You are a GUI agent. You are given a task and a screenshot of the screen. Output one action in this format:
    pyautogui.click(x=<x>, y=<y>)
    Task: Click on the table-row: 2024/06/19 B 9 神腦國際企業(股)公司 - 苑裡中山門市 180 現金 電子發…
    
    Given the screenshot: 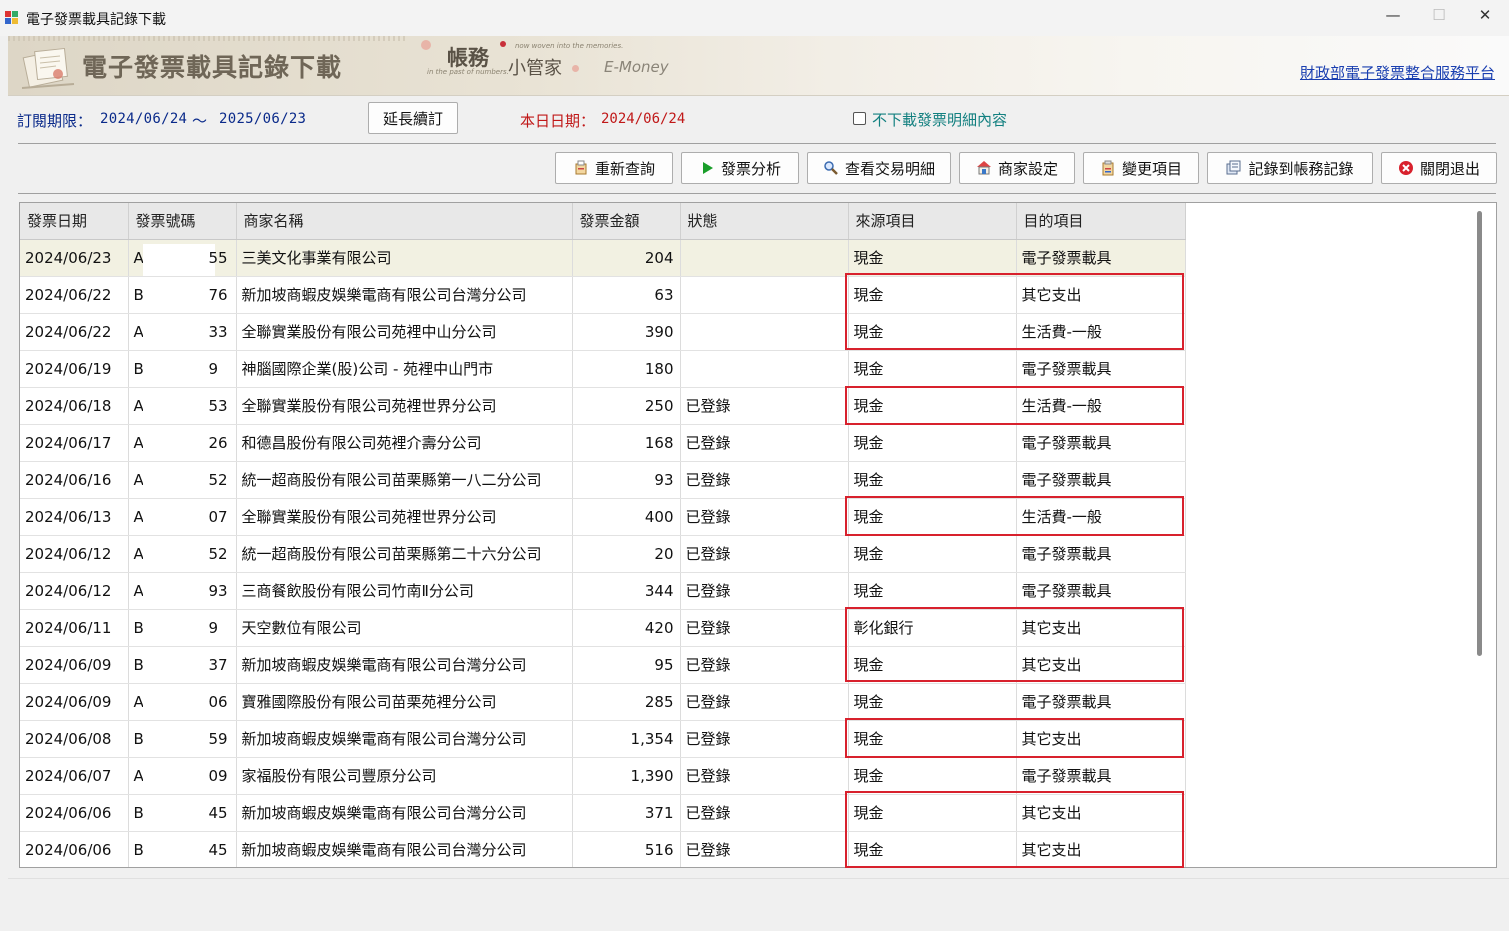 What is the action you would take?
    pyautogui.click(x=603, y=369)
    